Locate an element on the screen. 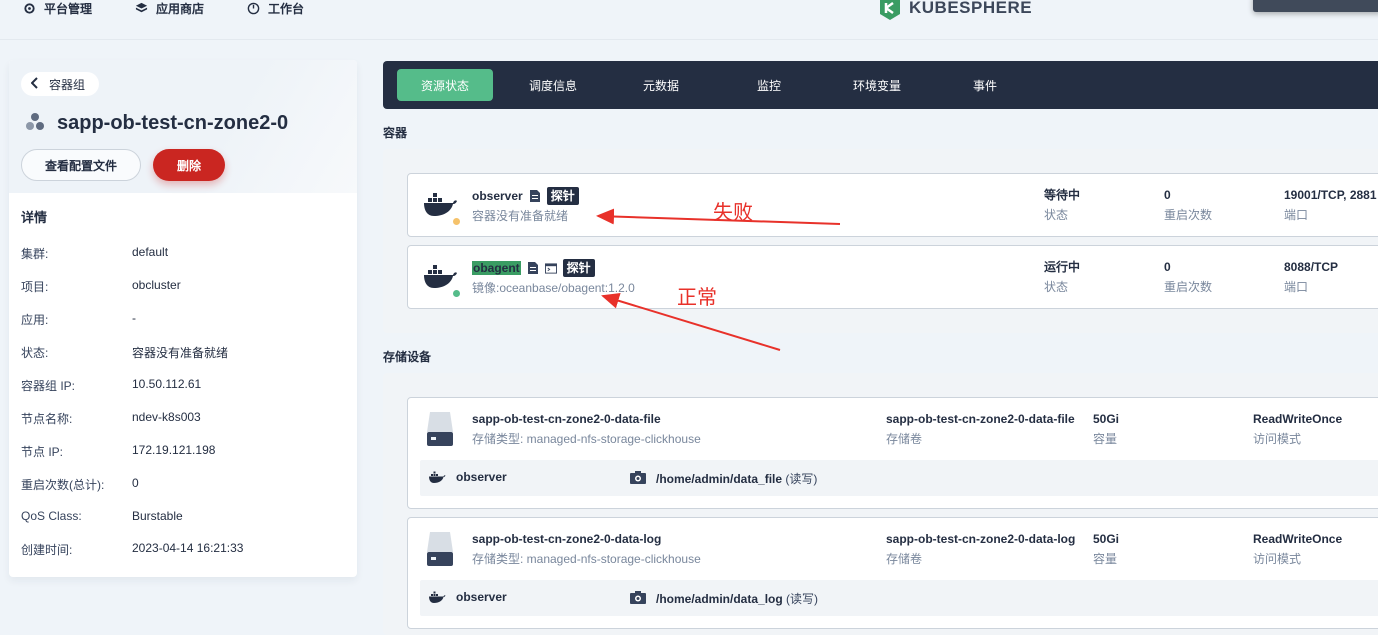 The width and height of the screenshot is (1378, 635). status-dot-waiting is located at coordinates (456, 221).